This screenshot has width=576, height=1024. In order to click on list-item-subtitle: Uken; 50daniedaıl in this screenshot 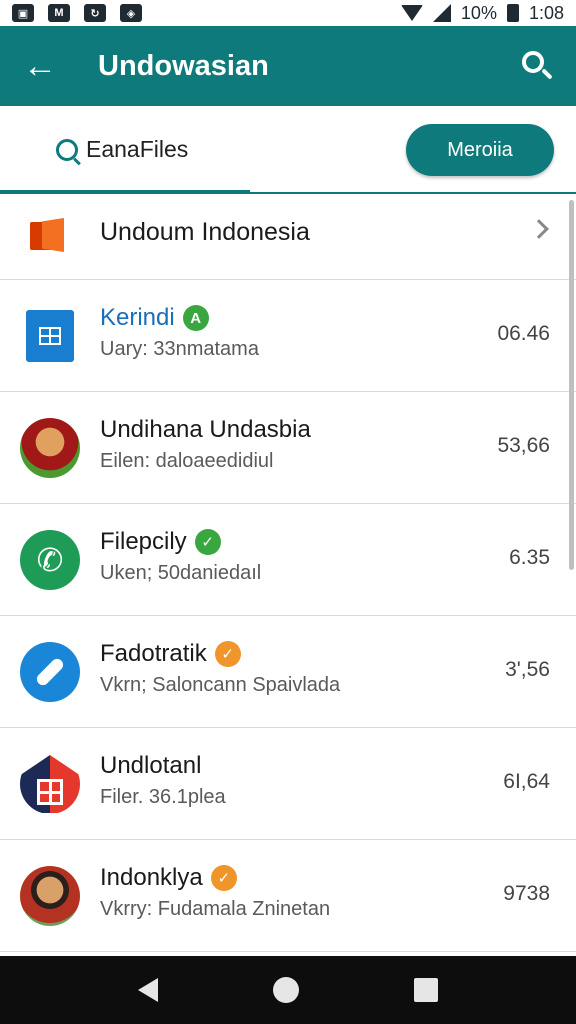, I will do `click(181, 573)`.